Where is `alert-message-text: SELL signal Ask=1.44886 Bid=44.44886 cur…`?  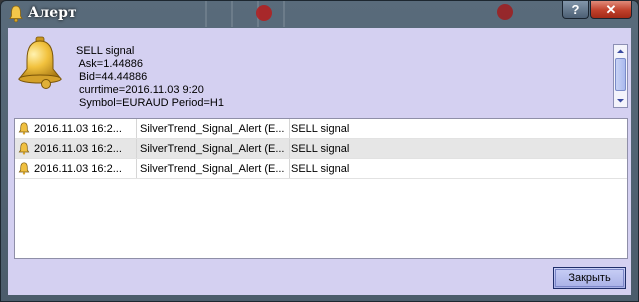
alert-message-text: SELL signal Ask=1.44886 Bid=44.44886 cur… is located at coordinates (150, 77).